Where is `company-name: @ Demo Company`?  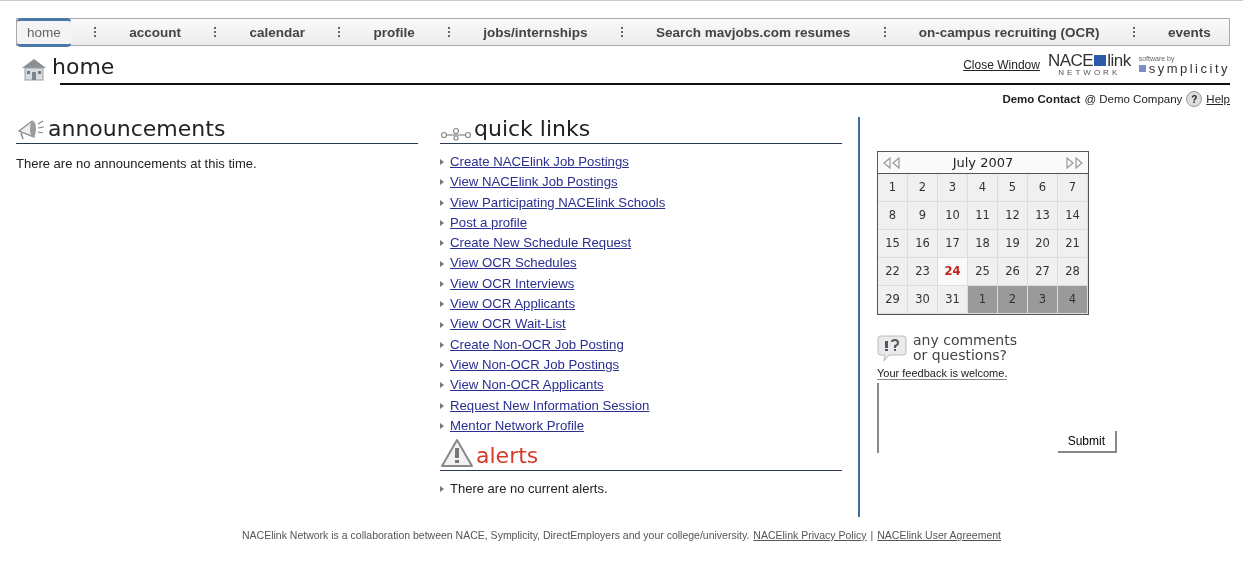
company-name: @ Demo Company is located at coordinates (1133, 99).